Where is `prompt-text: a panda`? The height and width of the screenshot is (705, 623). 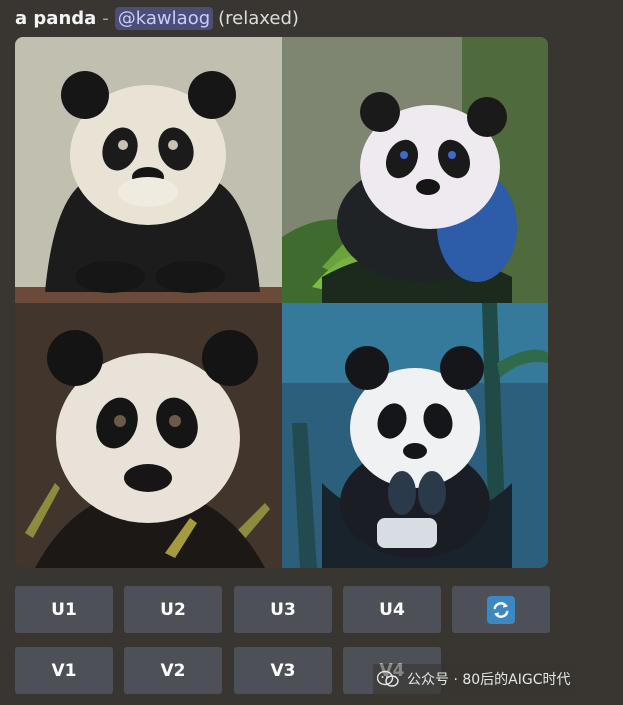
prompt-text: a panda is located at coordinates (56, 18).